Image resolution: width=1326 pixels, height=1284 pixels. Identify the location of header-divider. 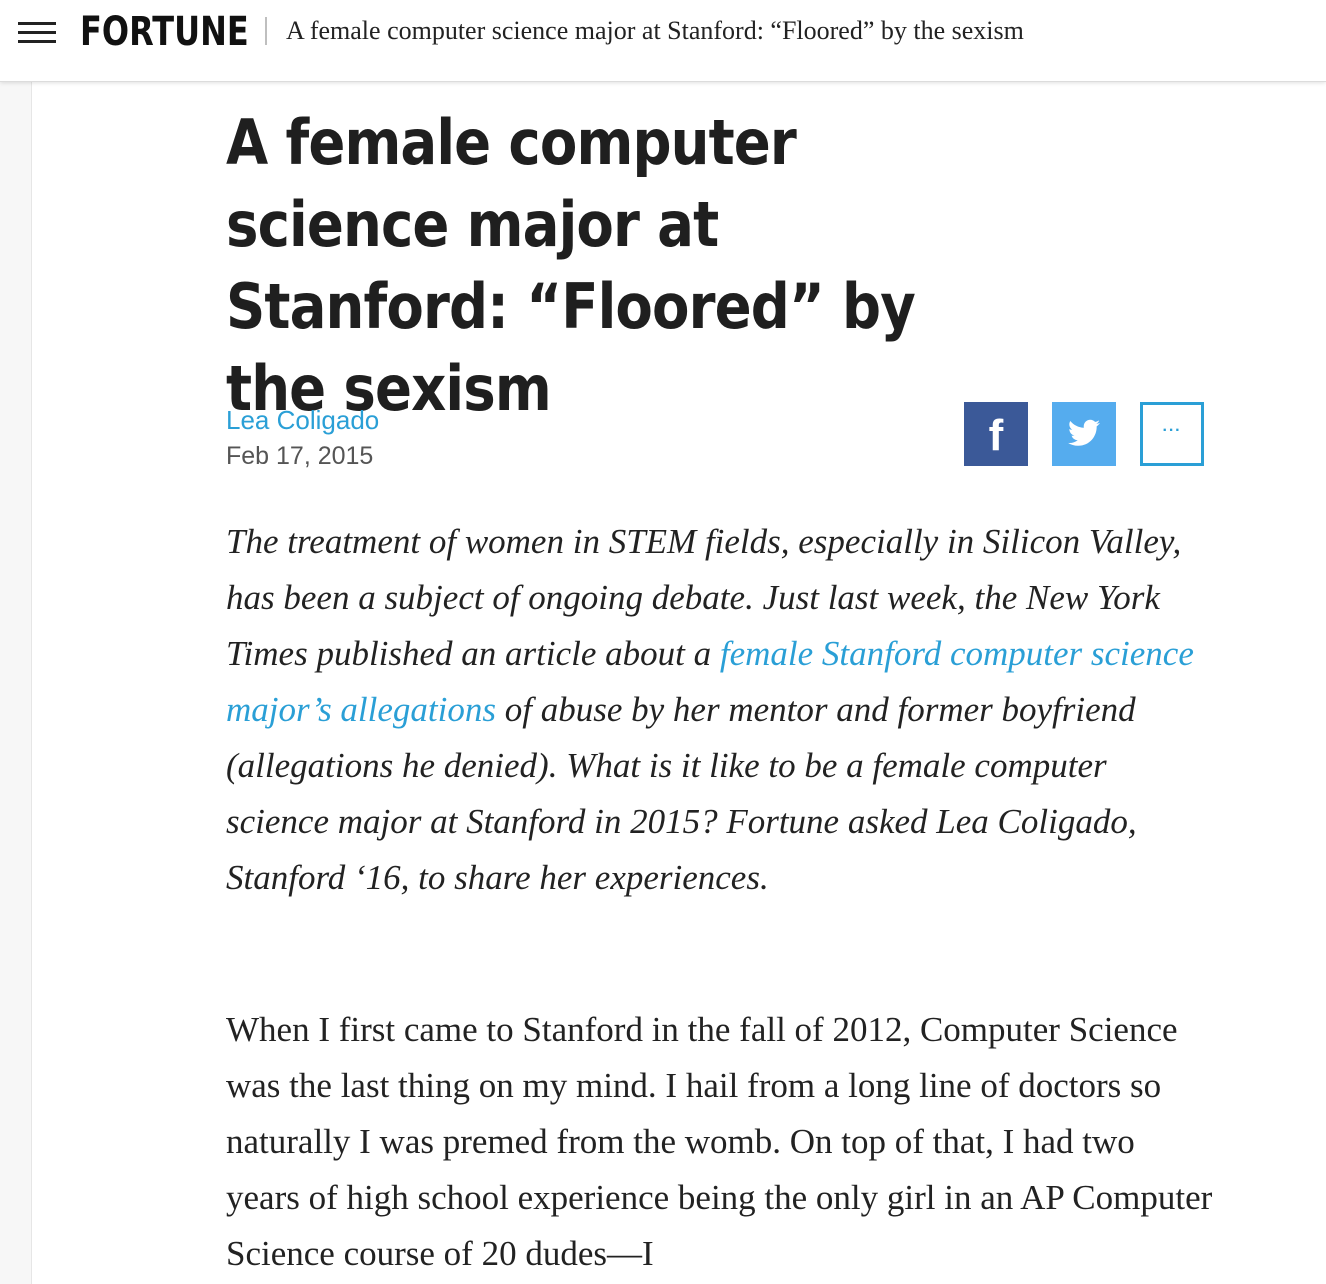
(266, 31).